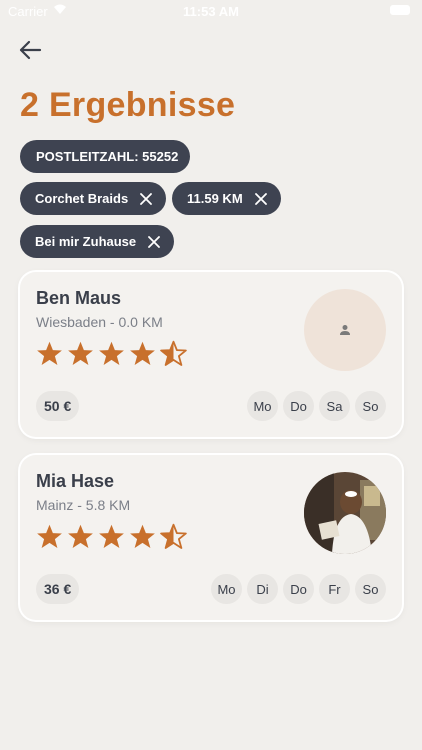 This screenshot has width=422, height=750. Describe the element at coordinates (316, 406) in the screenshot. I see `availability-days: Mo Do Sa So` at that location.